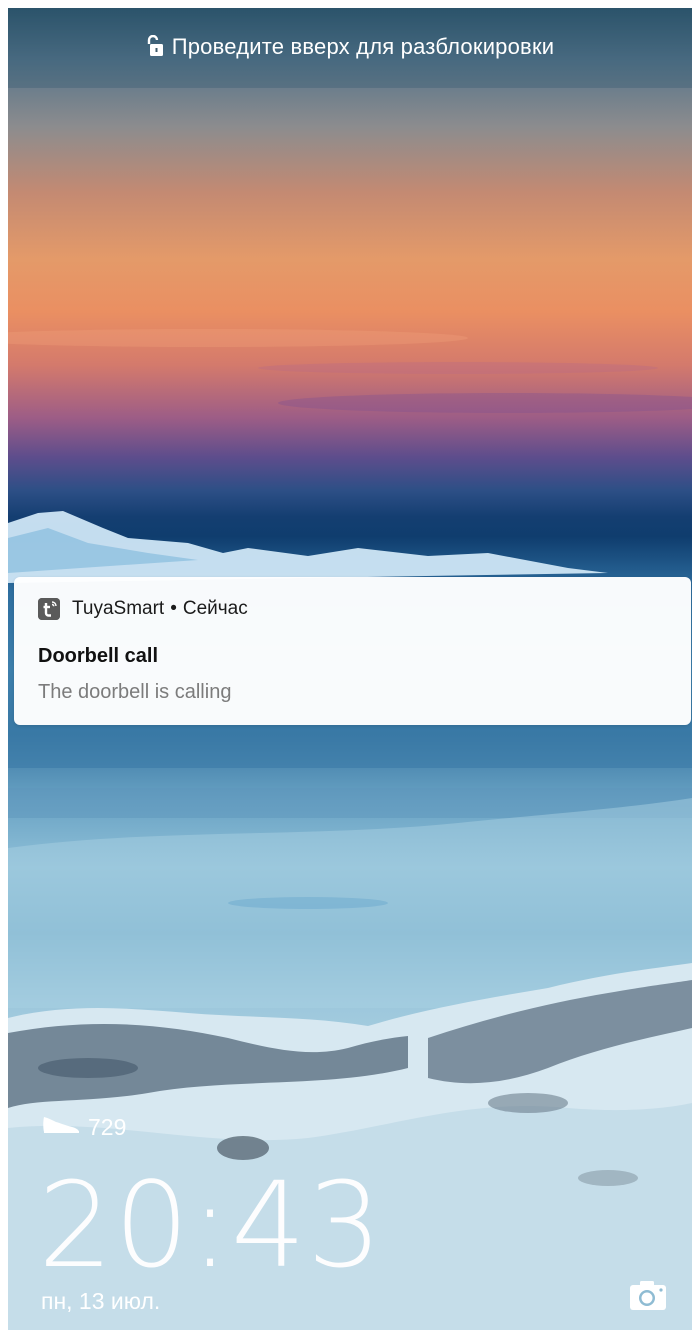 This screenshot has height=1331, width=693. Describe the element at coordinates (211, 1225) in the screenshot. I see `clock-time: 20:43` at that location.